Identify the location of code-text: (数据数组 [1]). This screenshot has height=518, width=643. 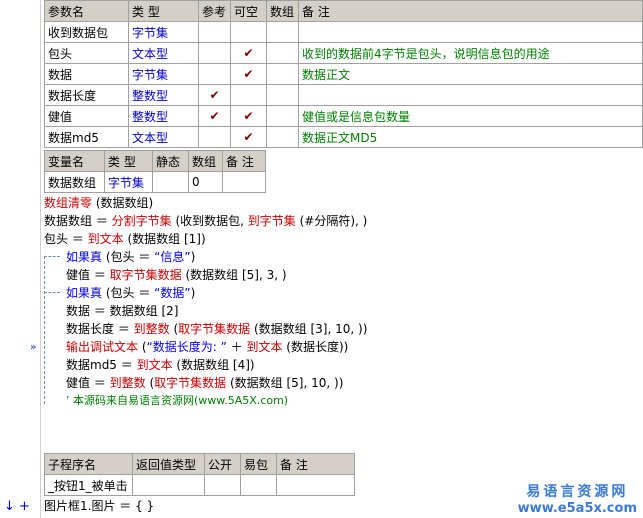
(164, 239).